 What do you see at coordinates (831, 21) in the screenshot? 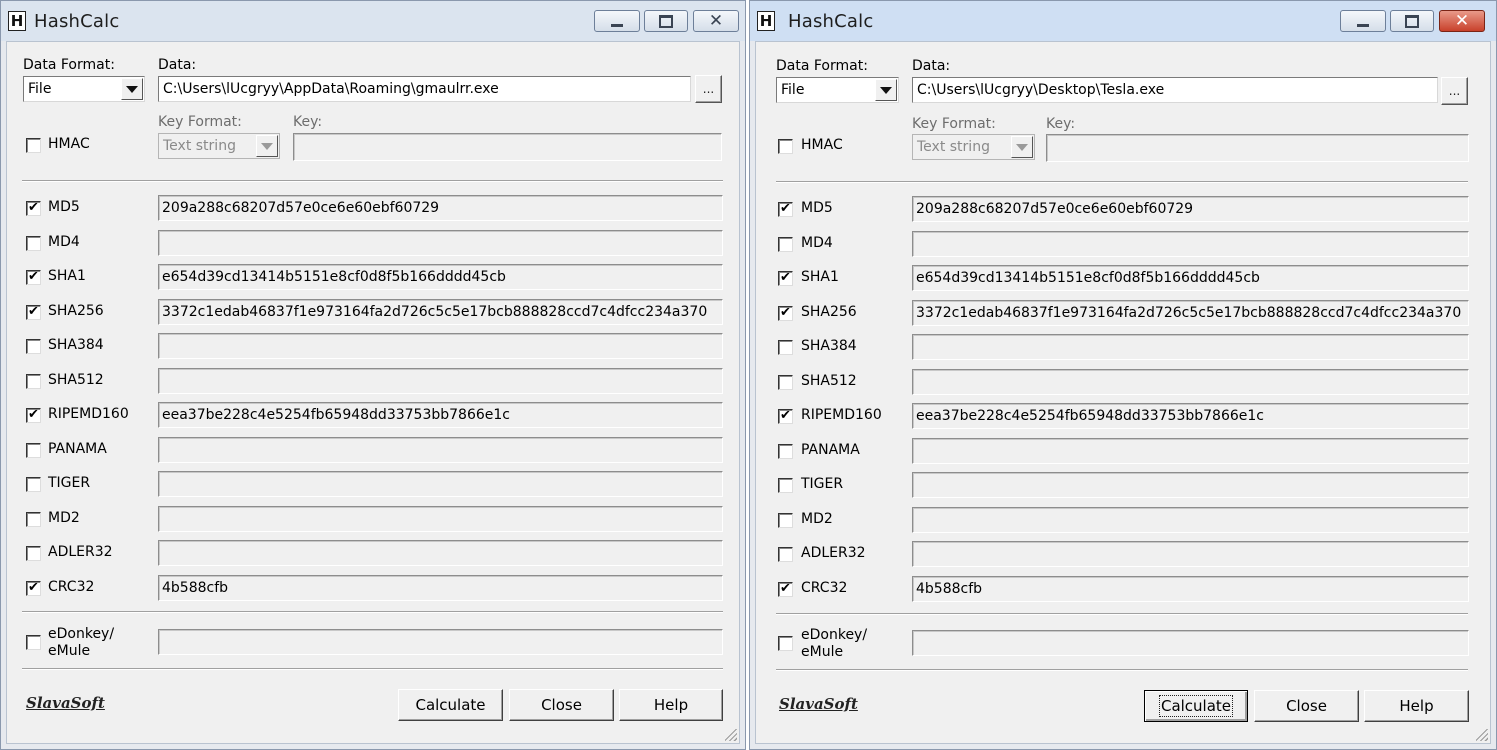
I see `window-title: HashCalc` at bounding box center [831, 21].